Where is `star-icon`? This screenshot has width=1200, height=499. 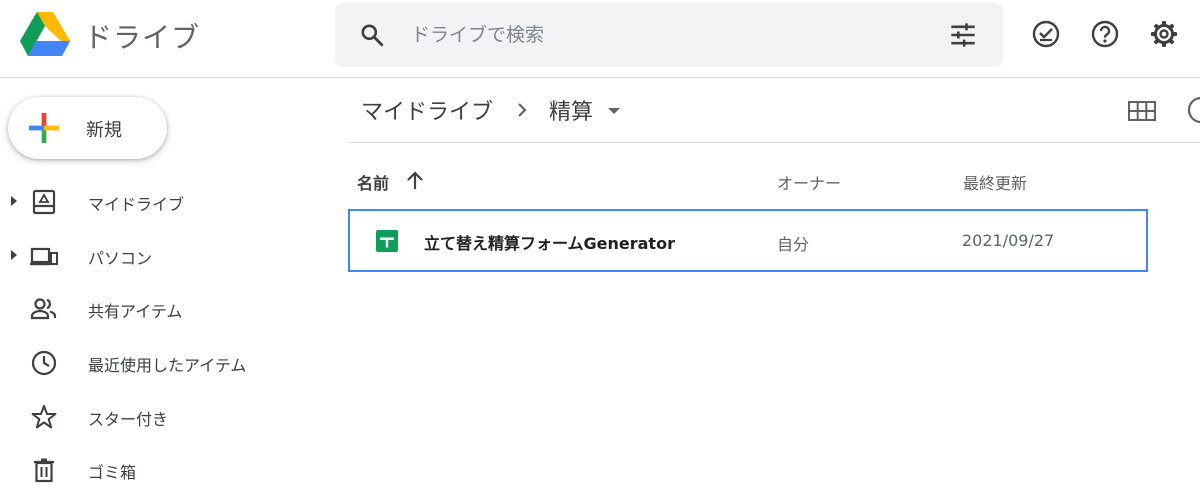
star-icon is located at coordinates (44, 417).